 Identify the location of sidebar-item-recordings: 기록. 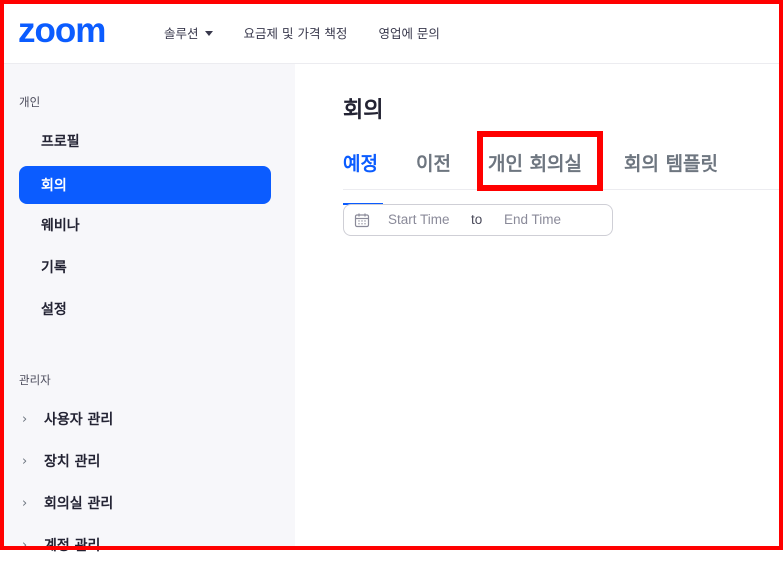
(145, 267).